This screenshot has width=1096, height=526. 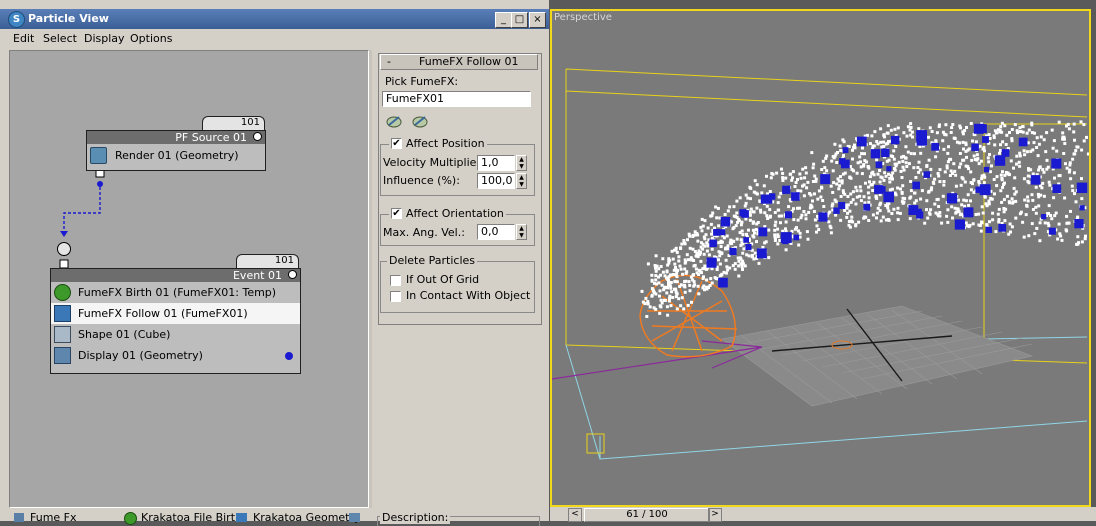 I want to click on if-out-of-grid-checkbox, so click(x=395, y=280).